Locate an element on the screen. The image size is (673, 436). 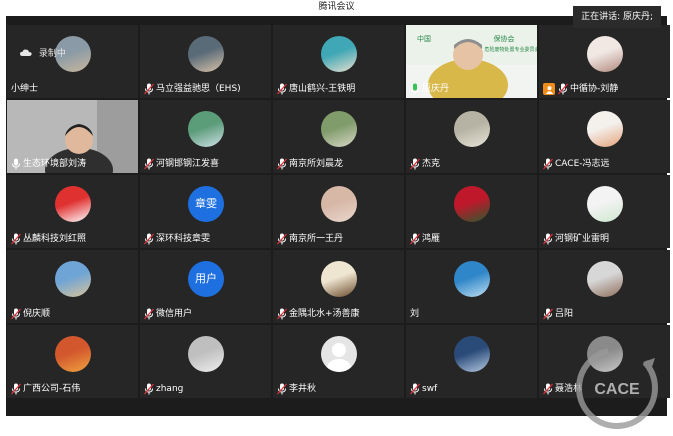
participant-nameplate: zhang is located at coordinates (164, 389).